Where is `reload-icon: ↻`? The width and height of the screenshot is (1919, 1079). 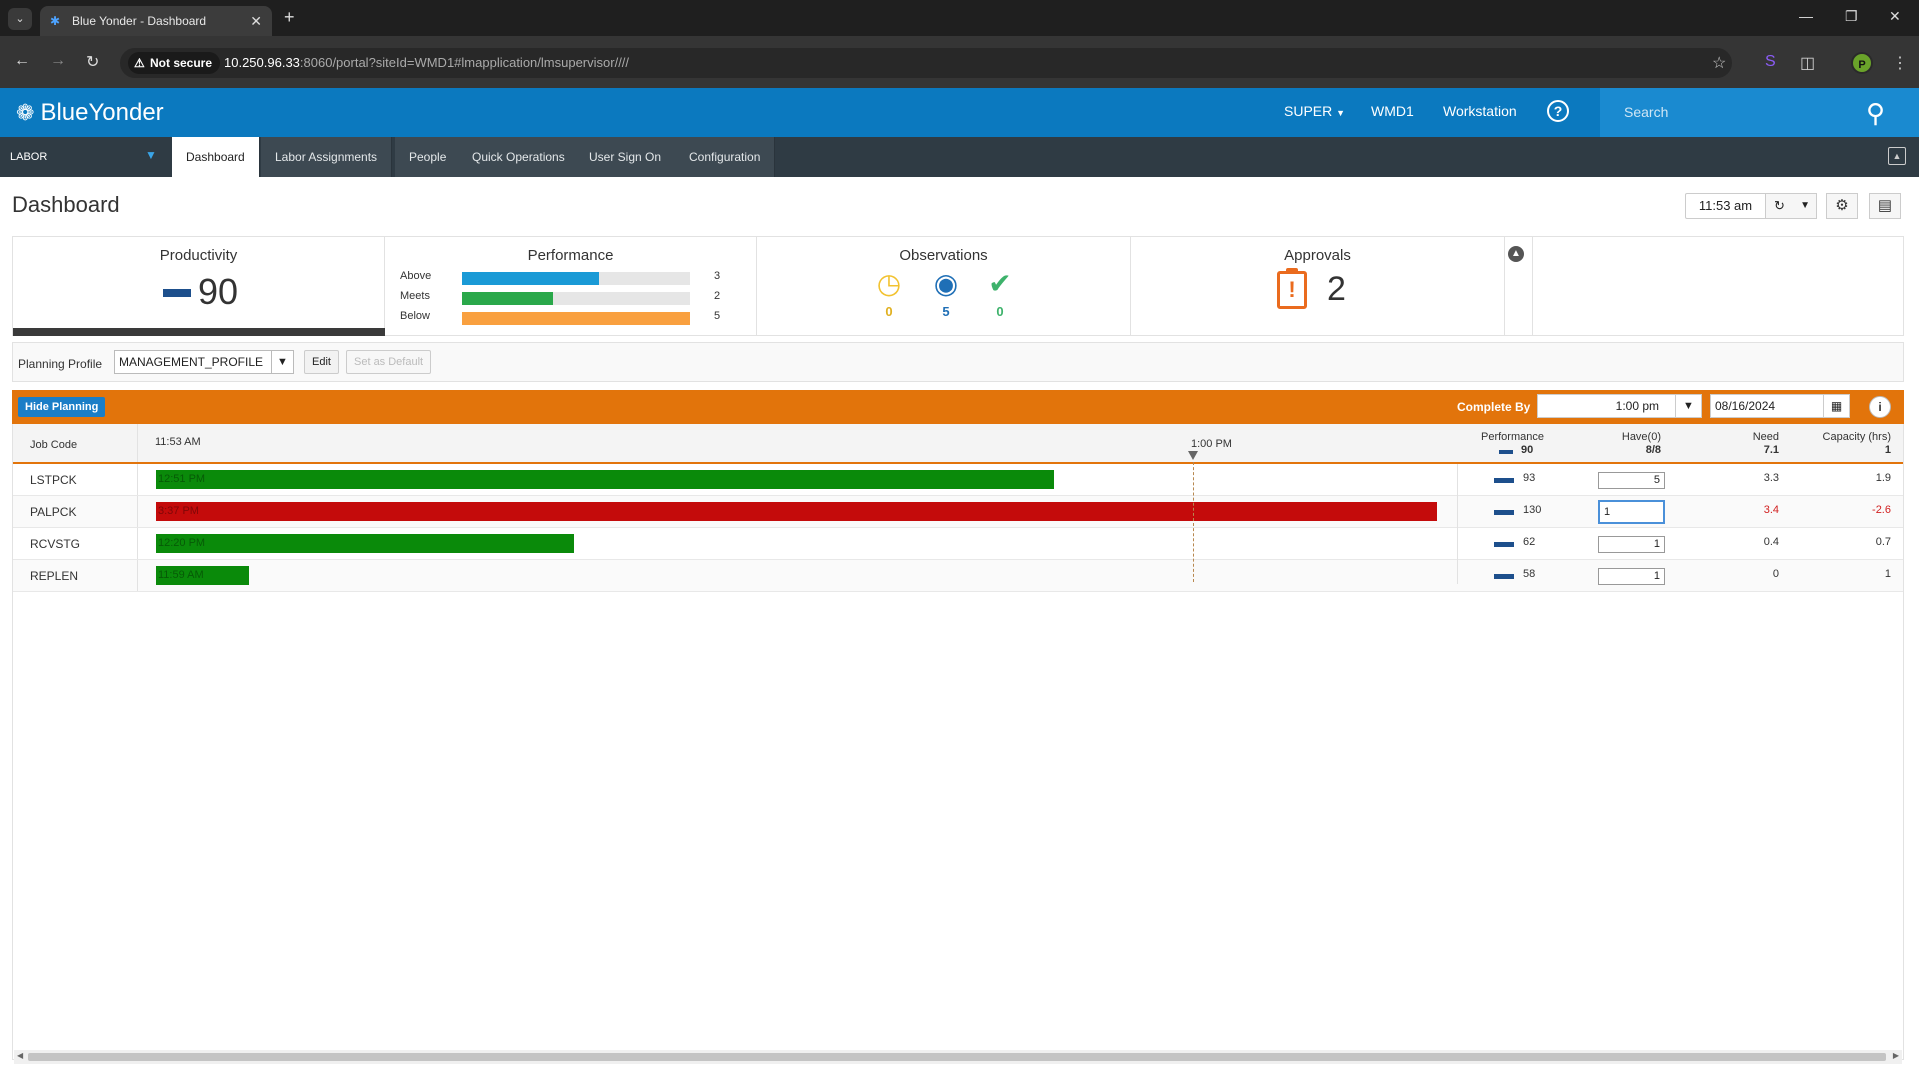 reload-icon: ↻ is located at coordinates (92, 62).